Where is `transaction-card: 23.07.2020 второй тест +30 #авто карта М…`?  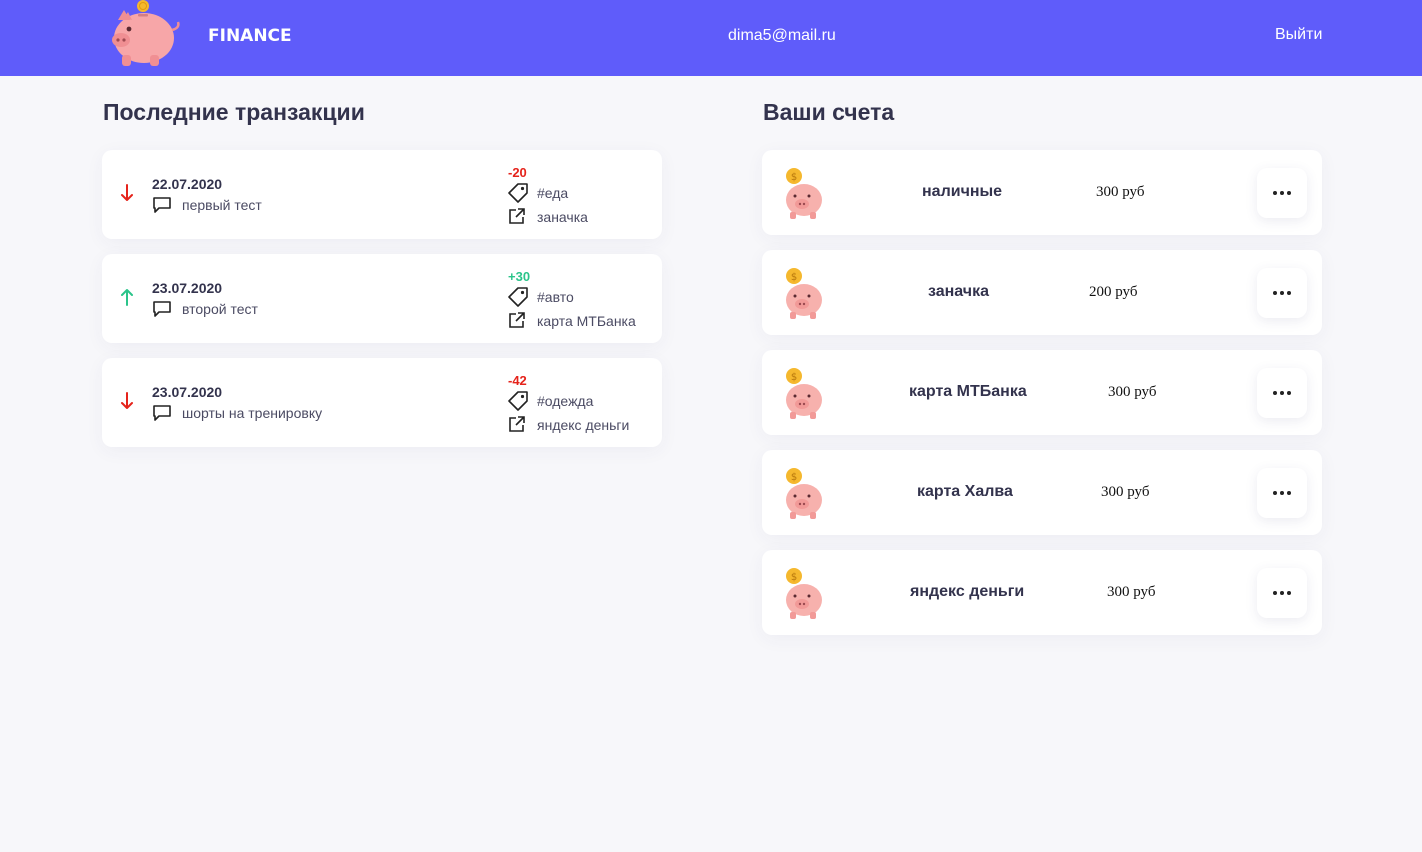
transaction-card: 23.07.2020 второй тест +30 #авто карта М… is located at coordinates (382, 298).